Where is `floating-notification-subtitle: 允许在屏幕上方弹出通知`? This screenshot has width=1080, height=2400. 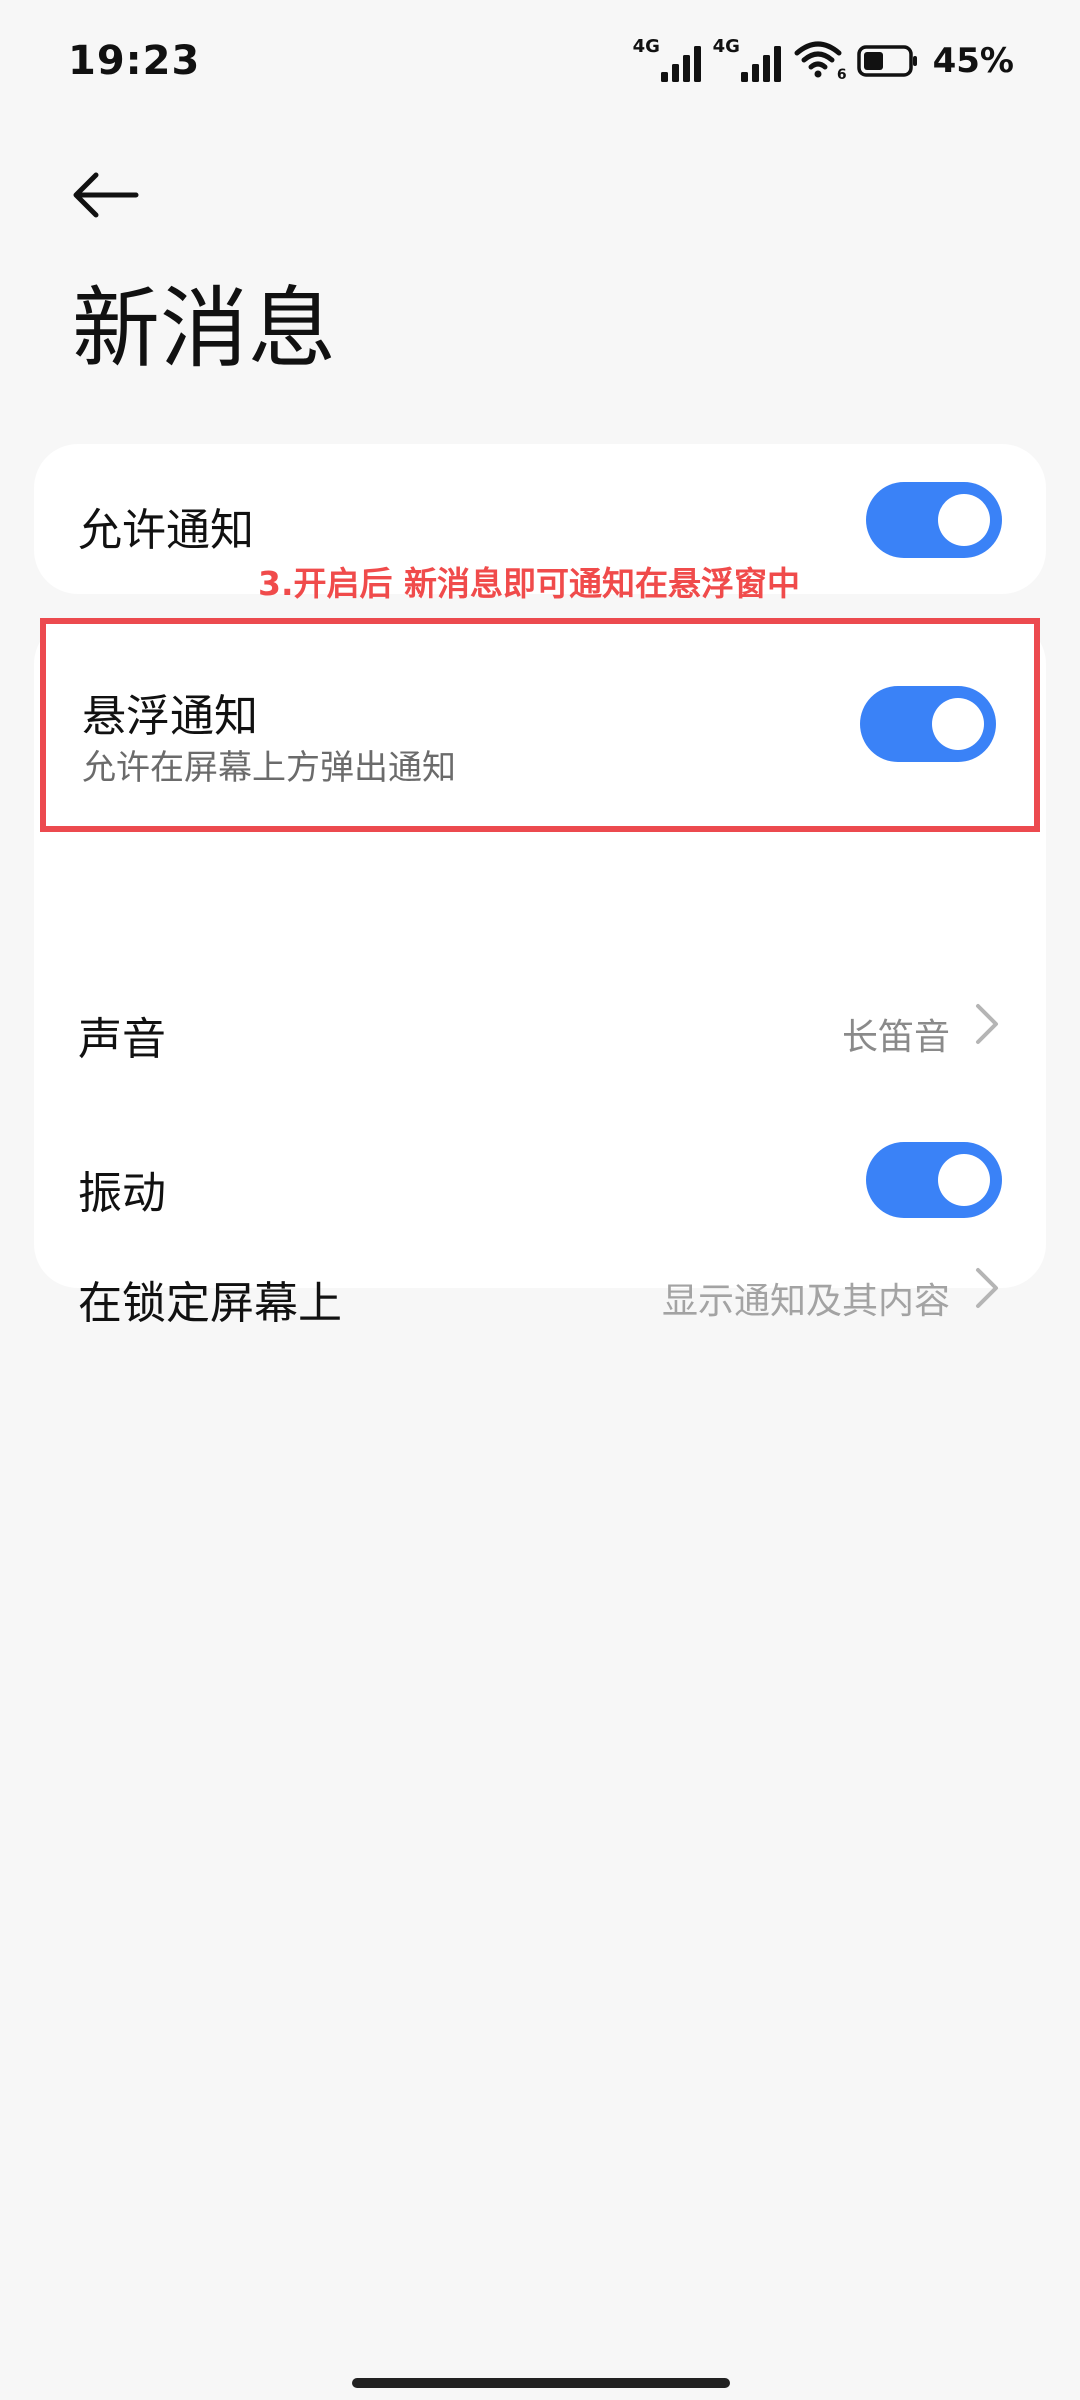 floating-notification-subtitle: 允许在屏幕上方弹出通知 is located at coordinates (269, 768).